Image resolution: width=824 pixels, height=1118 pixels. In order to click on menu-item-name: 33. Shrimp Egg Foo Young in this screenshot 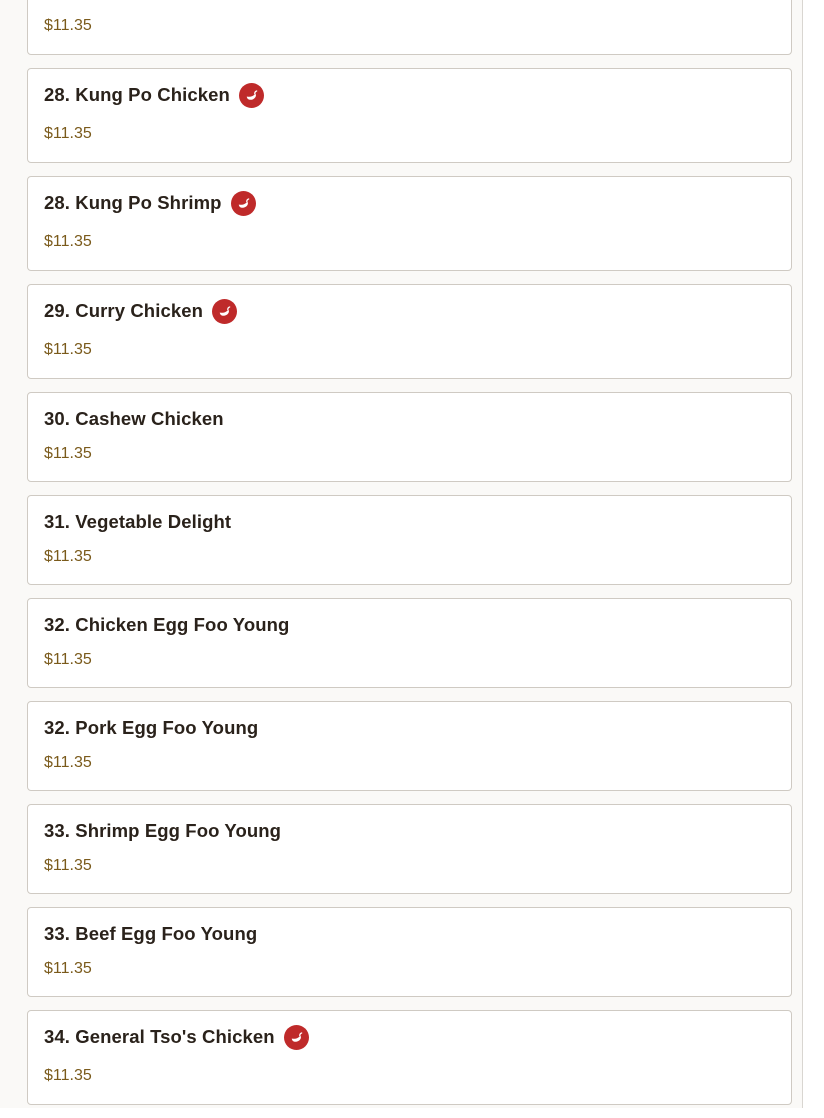, I will do `click(163, 830)`.